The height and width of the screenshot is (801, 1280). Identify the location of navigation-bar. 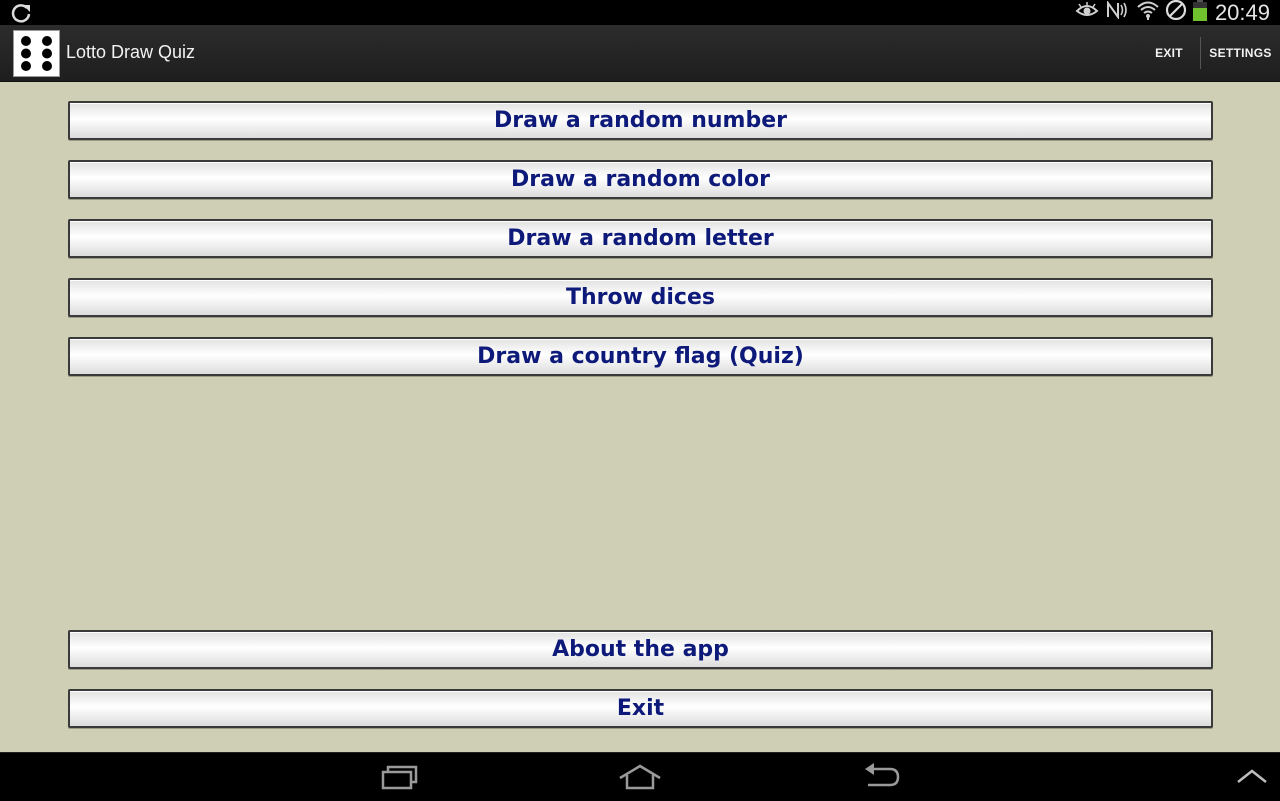
(640, 776).